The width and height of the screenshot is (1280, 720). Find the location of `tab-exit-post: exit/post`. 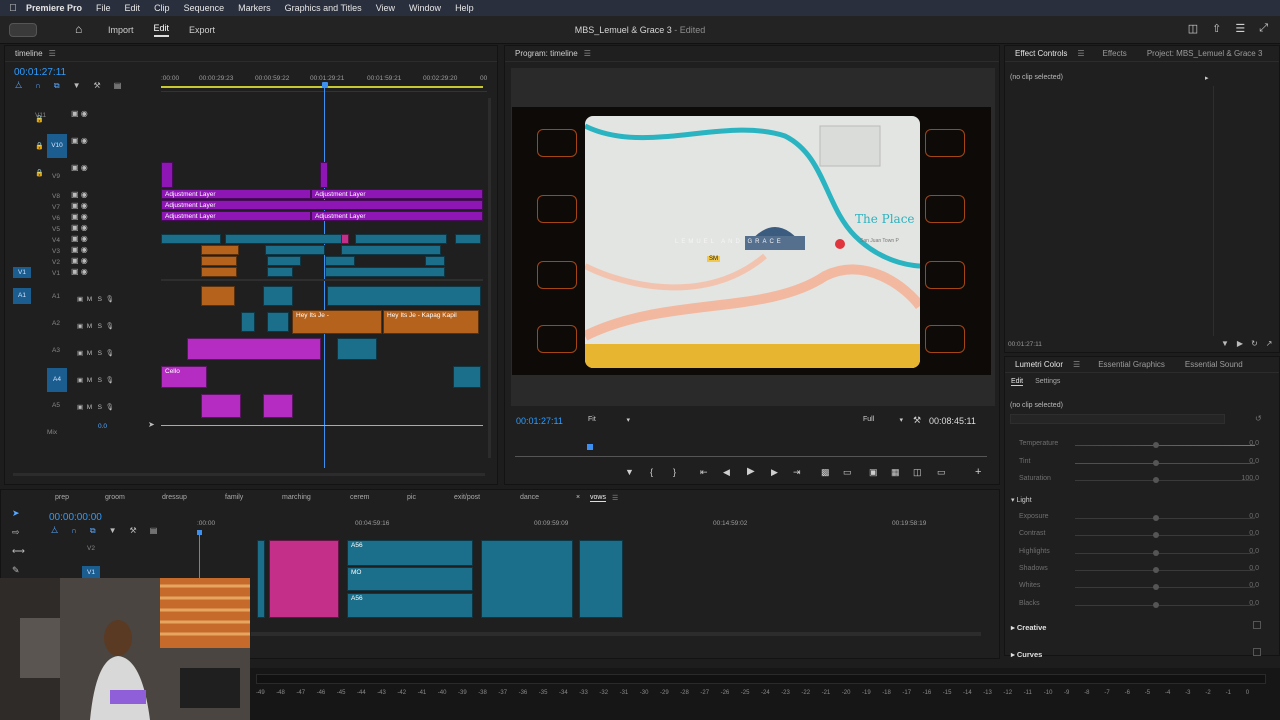

tab-exit-post: exit/post is located at coordinates (487, 498).